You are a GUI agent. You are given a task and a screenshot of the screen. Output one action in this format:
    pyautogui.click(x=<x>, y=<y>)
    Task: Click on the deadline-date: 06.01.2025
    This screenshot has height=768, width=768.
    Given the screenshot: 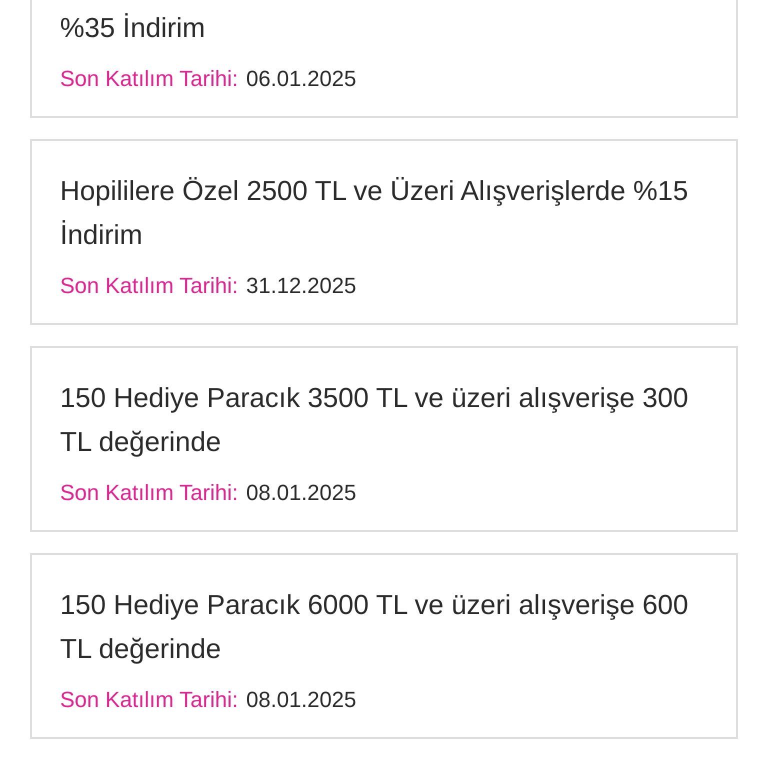 What is the action you would take?
    pyautogui.click(x=301, y=79)
    